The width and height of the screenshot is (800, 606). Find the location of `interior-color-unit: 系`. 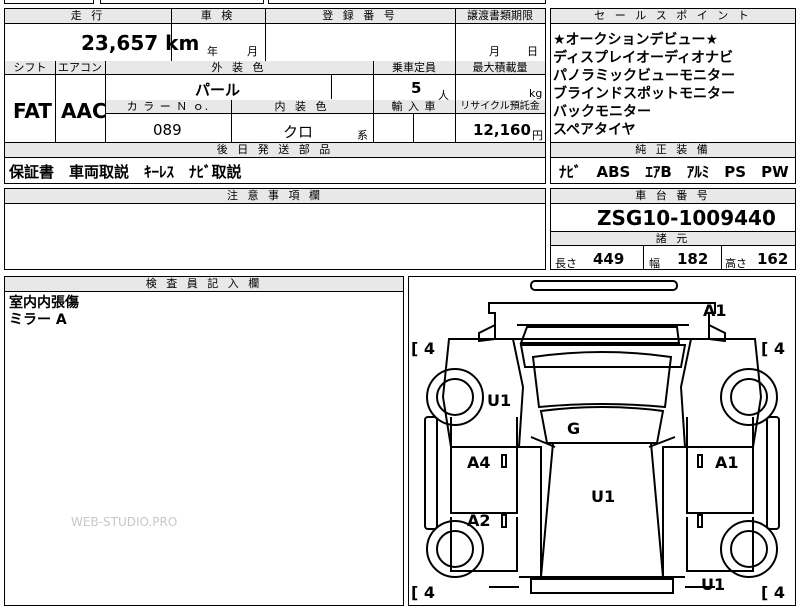

interior-color-unit: 系 is located at coordinates (362, 135).